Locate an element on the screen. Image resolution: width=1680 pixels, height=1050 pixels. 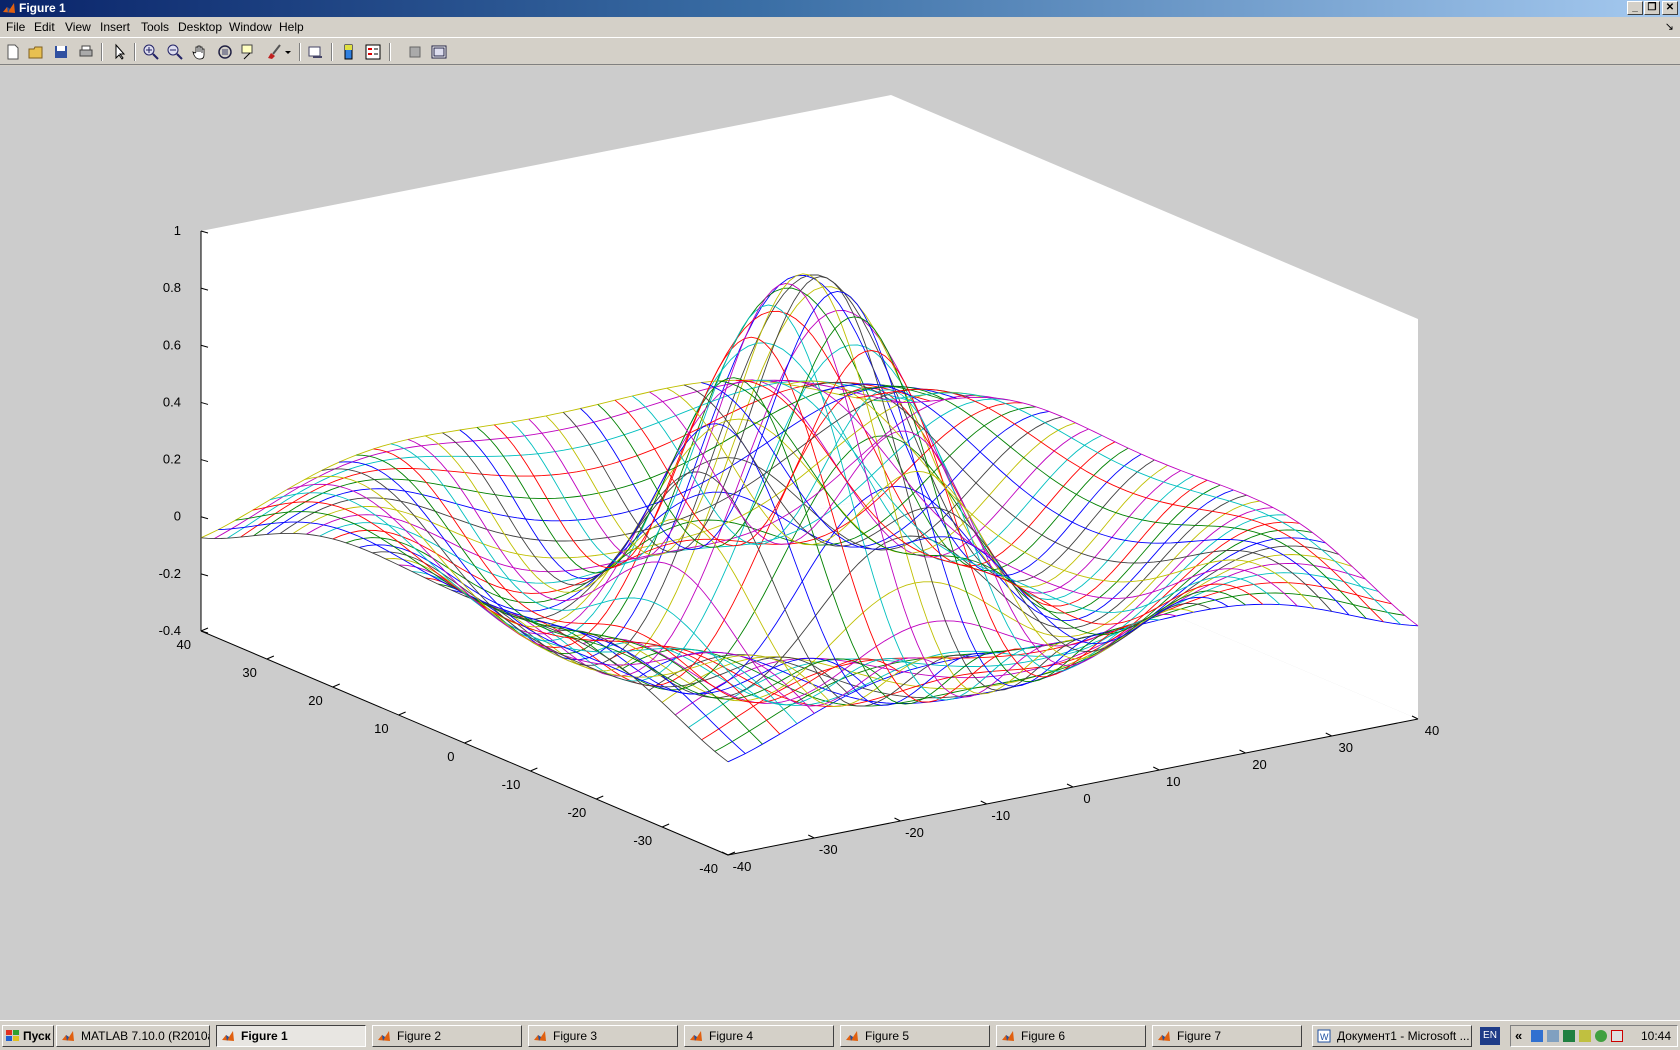
undock-icon: ↘ is located at coordinates (1669, 26).